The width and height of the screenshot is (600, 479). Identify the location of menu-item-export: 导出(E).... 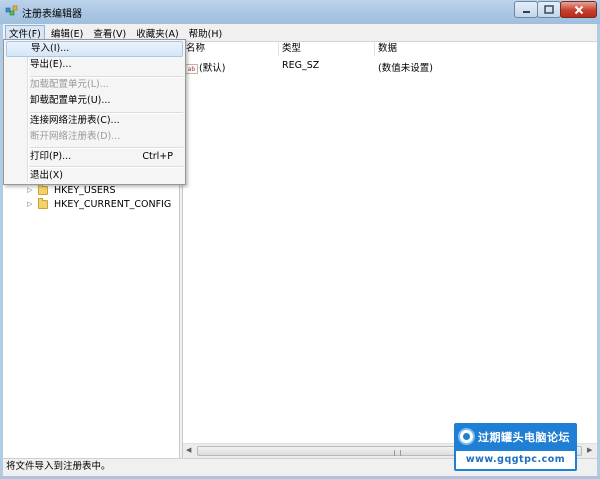
(94, 65).